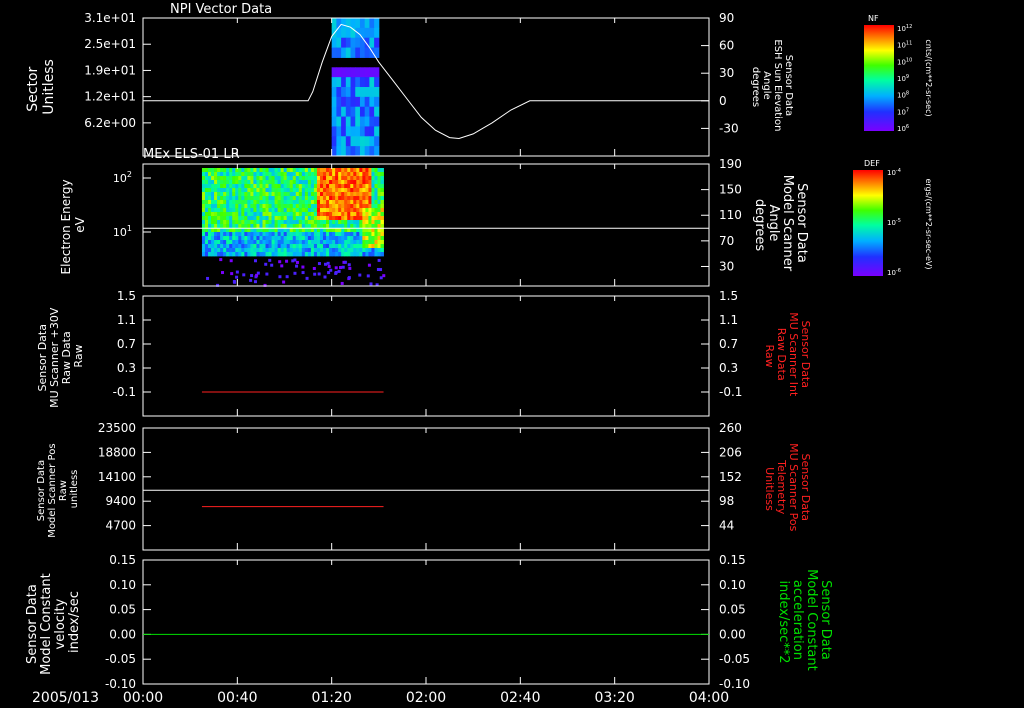  I want to click on time-tick-label: 02:40, so click(520, 698).